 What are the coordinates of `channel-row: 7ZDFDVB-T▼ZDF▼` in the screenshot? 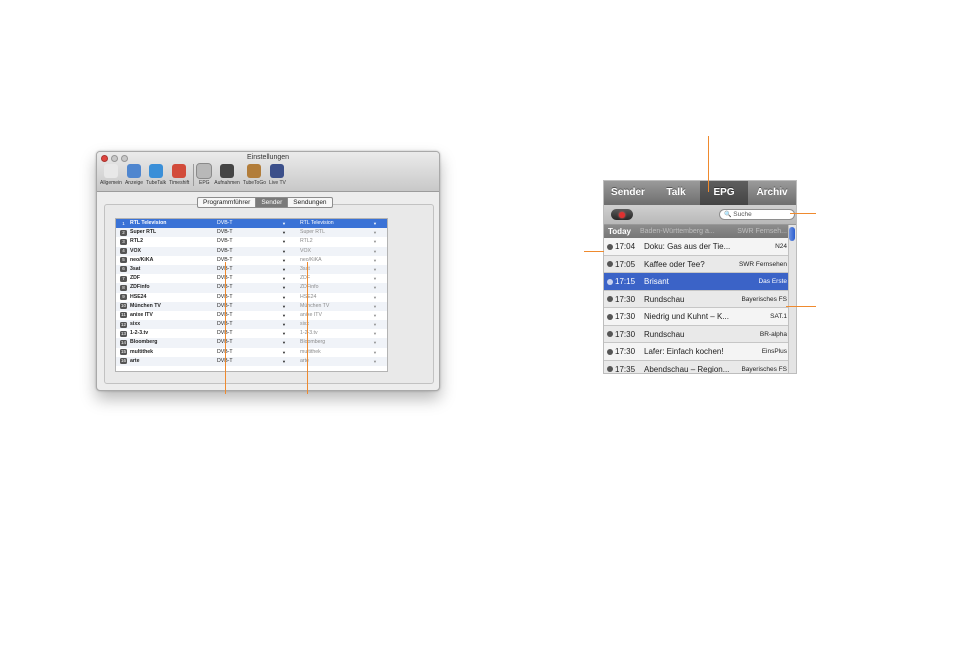 It's located at (251, 278).